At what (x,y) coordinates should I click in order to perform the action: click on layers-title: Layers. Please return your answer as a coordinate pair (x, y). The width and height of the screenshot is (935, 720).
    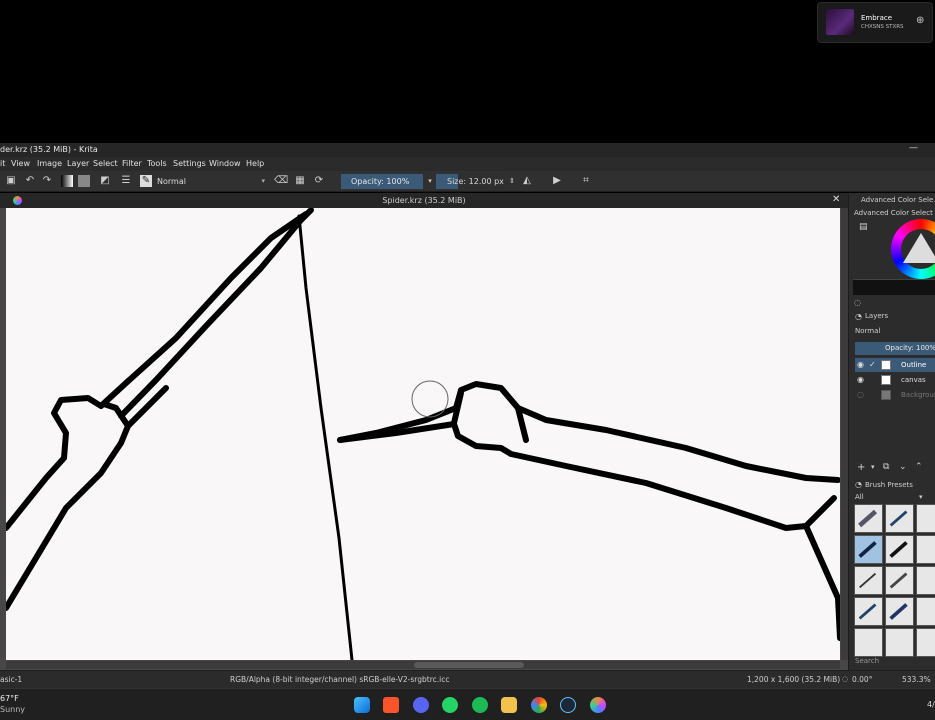
    Looking at the image, I should click on (877, 316).